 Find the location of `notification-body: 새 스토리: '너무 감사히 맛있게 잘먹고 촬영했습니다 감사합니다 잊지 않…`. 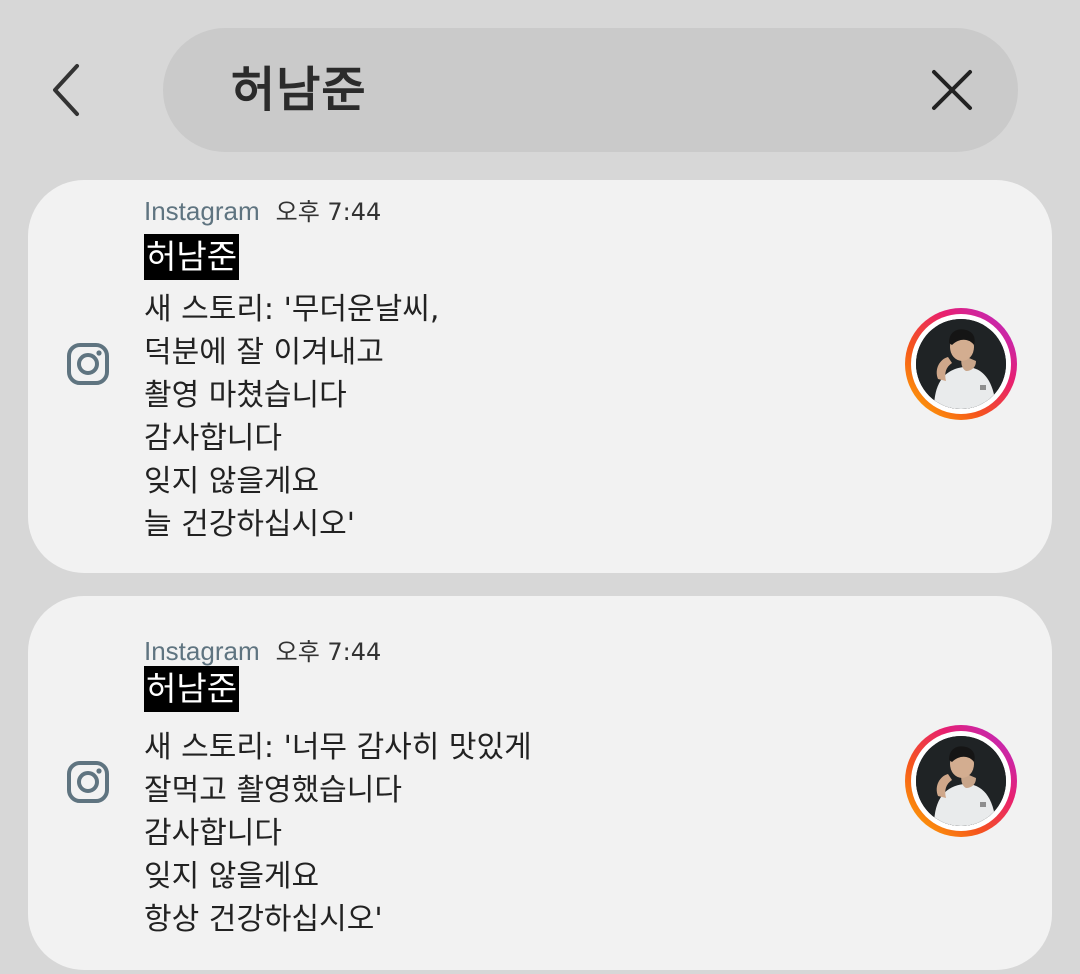

notification-body: 새 스토리: '너무 감사히 맛있게 잘먹고 촬영했습니다 감사합니다 잊지 않… is located at coordinates (338, 833).